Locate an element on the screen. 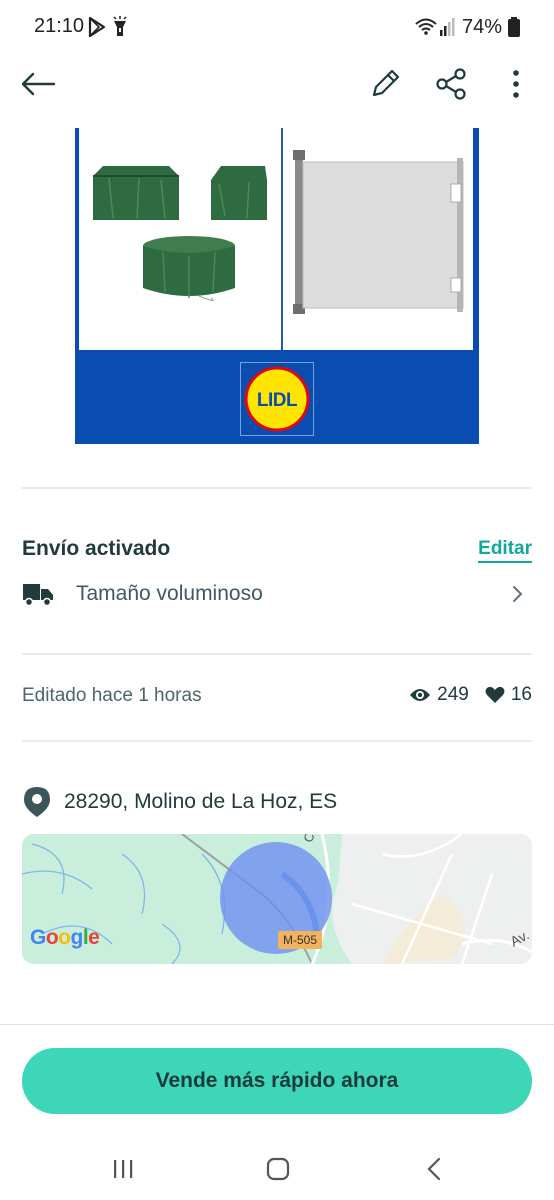 The height and width of the screenshot is (1200, 554). pencil-icon is located at coordinates (386, 83).